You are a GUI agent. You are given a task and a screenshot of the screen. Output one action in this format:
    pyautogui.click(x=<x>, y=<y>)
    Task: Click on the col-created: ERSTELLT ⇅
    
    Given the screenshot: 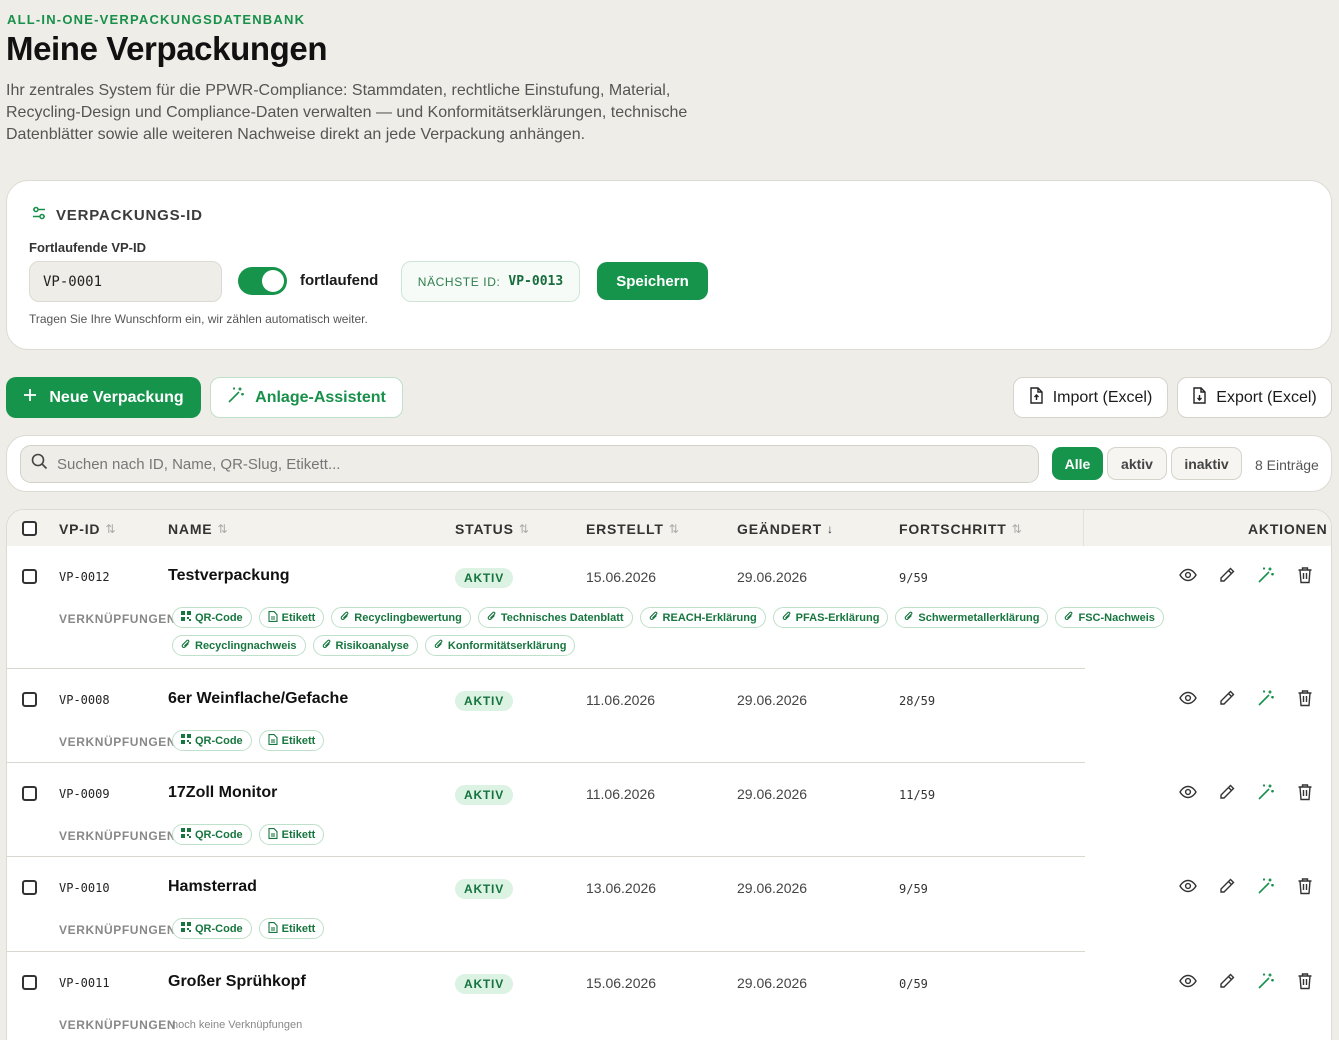 What is the action you would take?
    pyautogui.click(x=632, y=529)
    